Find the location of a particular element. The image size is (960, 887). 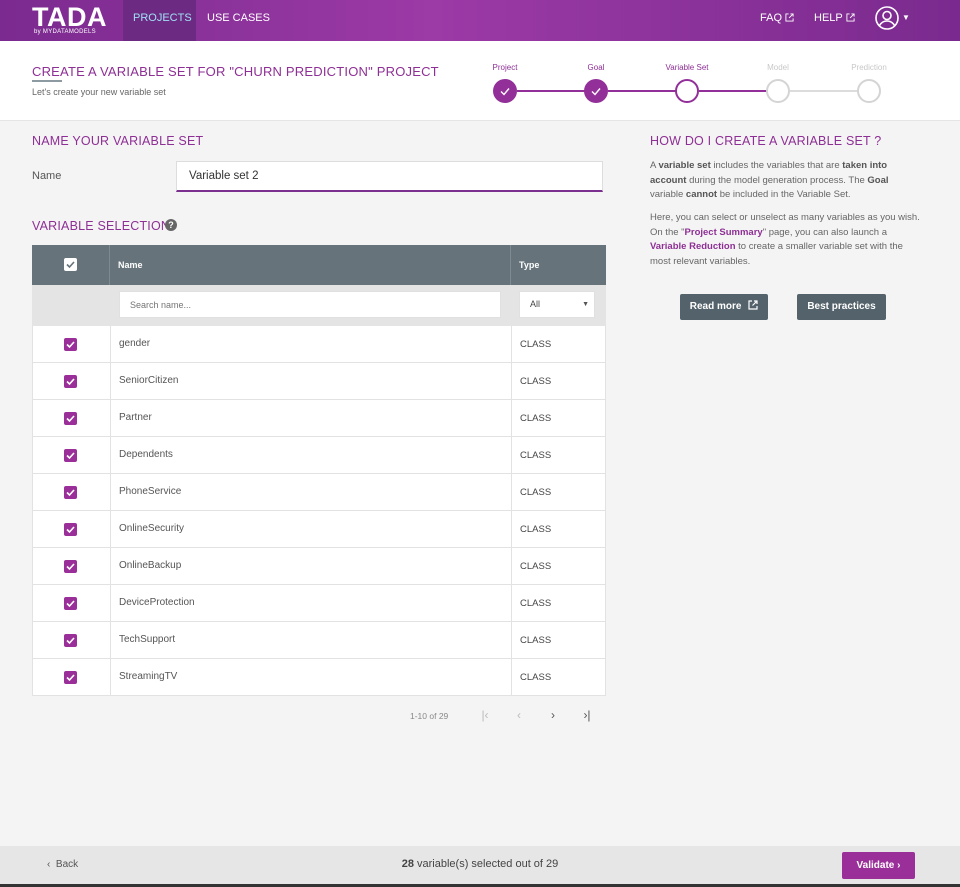

help-link: HELP is located at coordinates (834, 18).